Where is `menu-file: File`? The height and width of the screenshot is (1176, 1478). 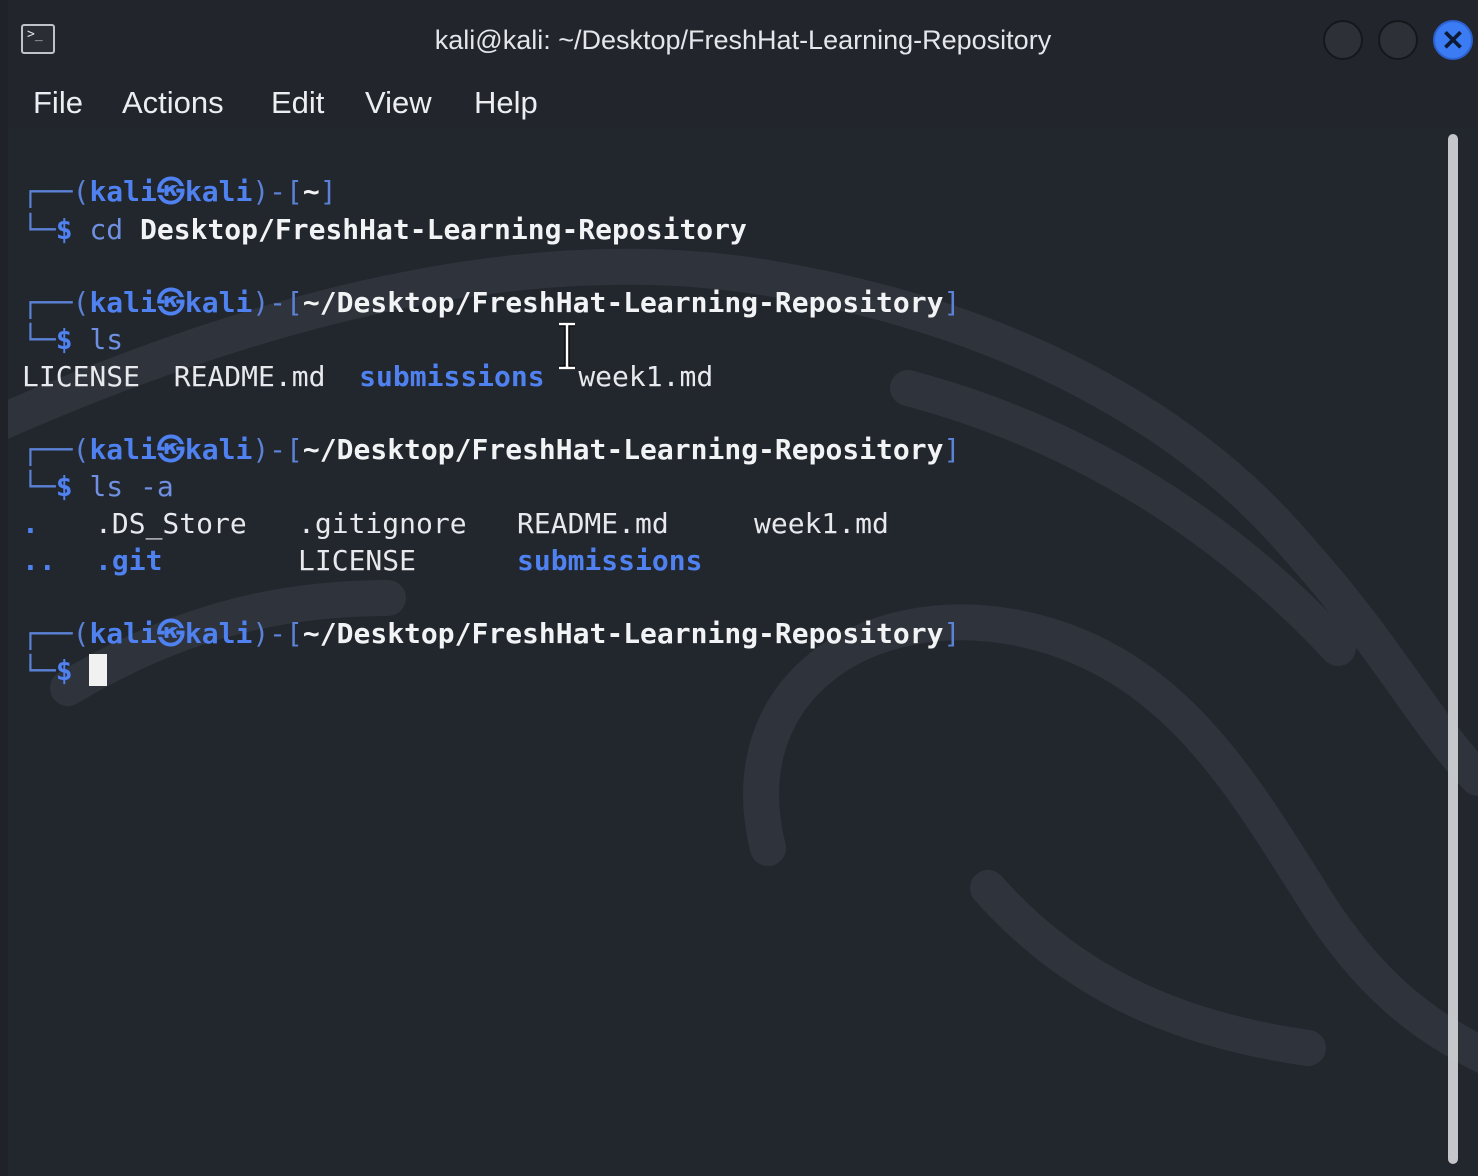
menu-file: File is located at coordinates (58, 103).